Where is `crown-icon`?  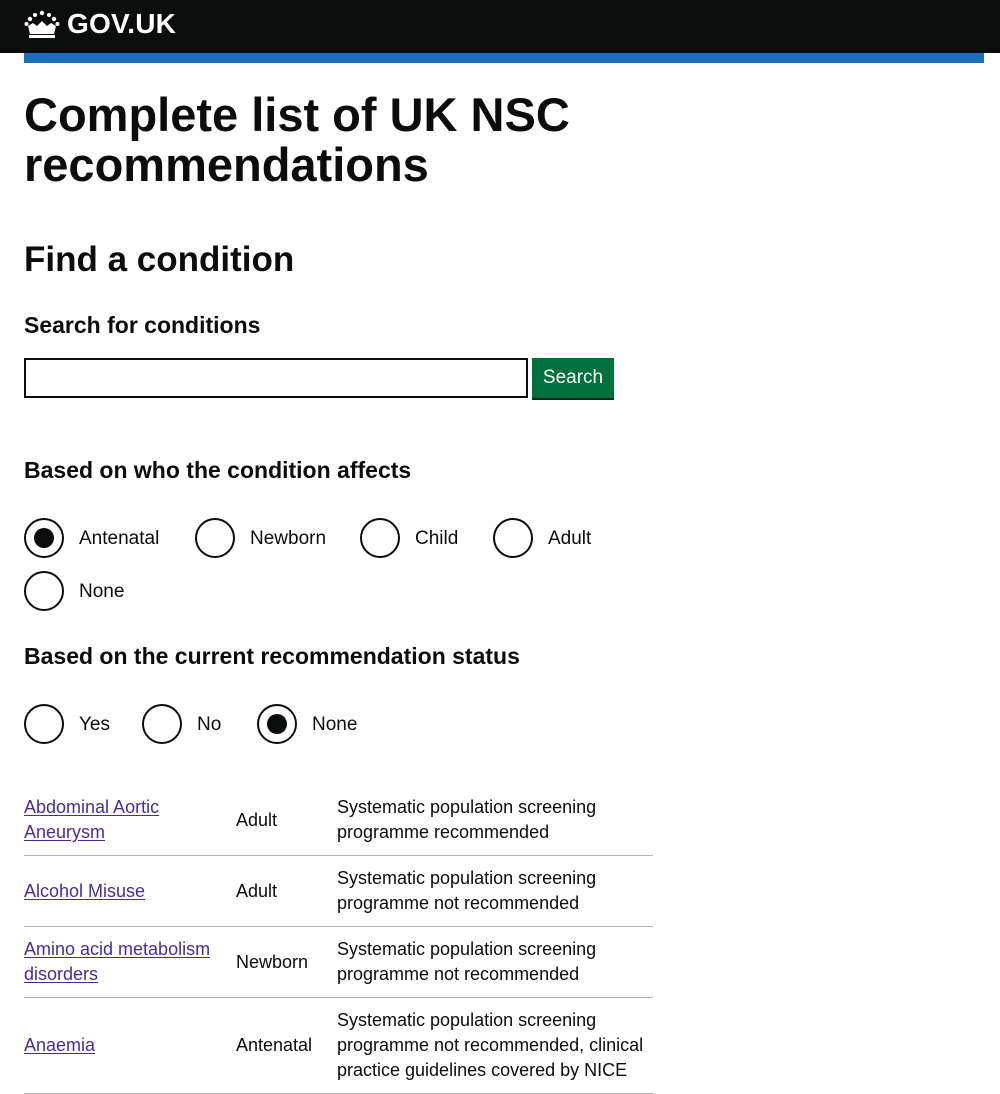 crown-icon is located at coordinates (42, 24).